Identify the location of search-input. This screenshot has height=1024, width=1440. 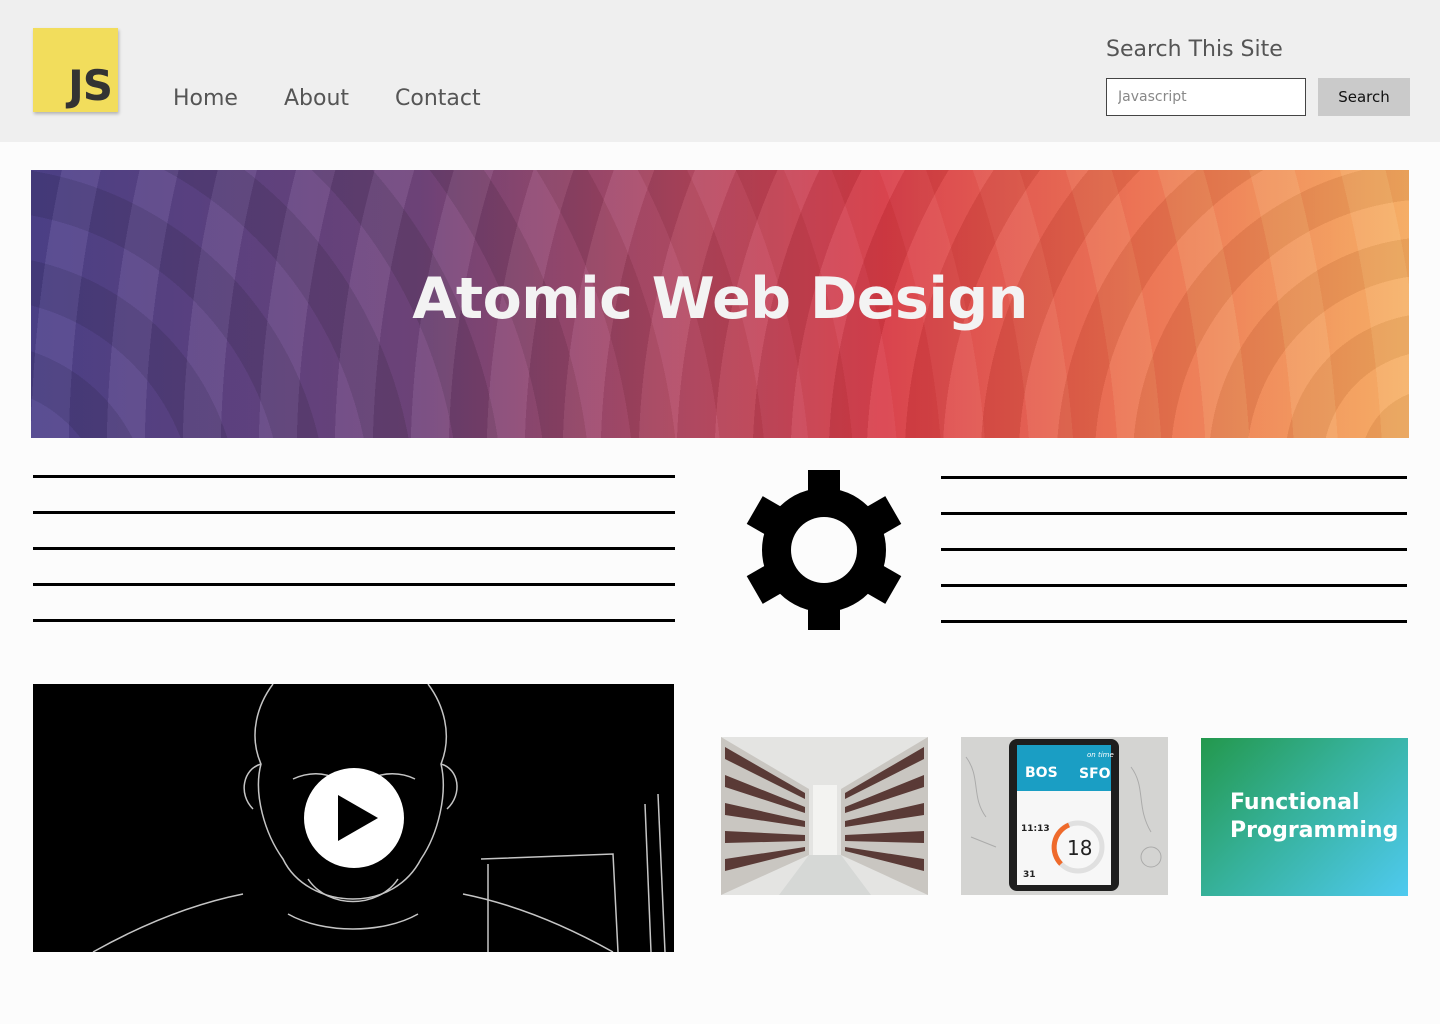
(1206, 97).